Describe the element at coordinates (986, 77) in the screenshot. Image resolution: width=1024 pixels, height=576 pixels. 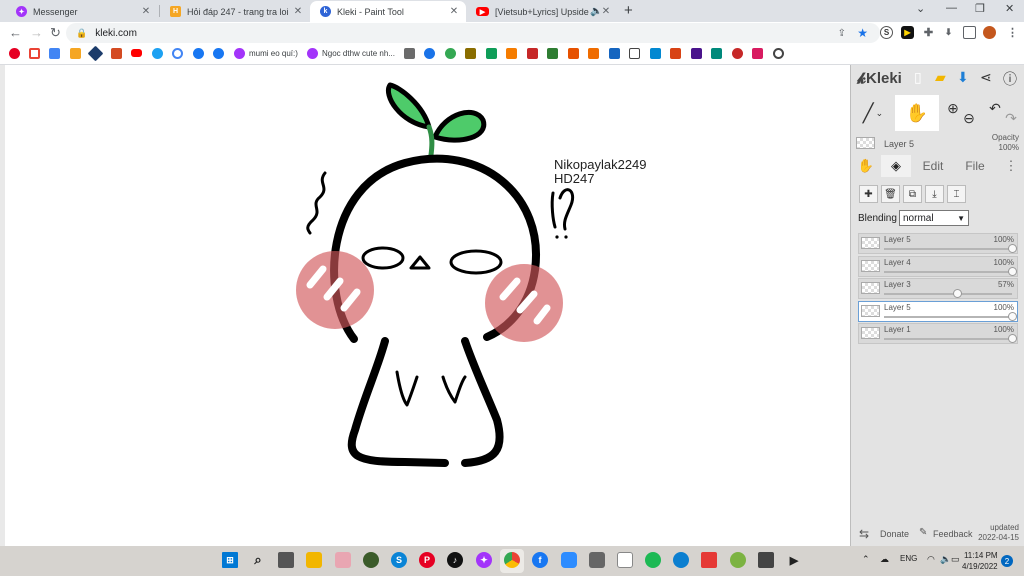
I see `share-icon: ⋖` at that location.